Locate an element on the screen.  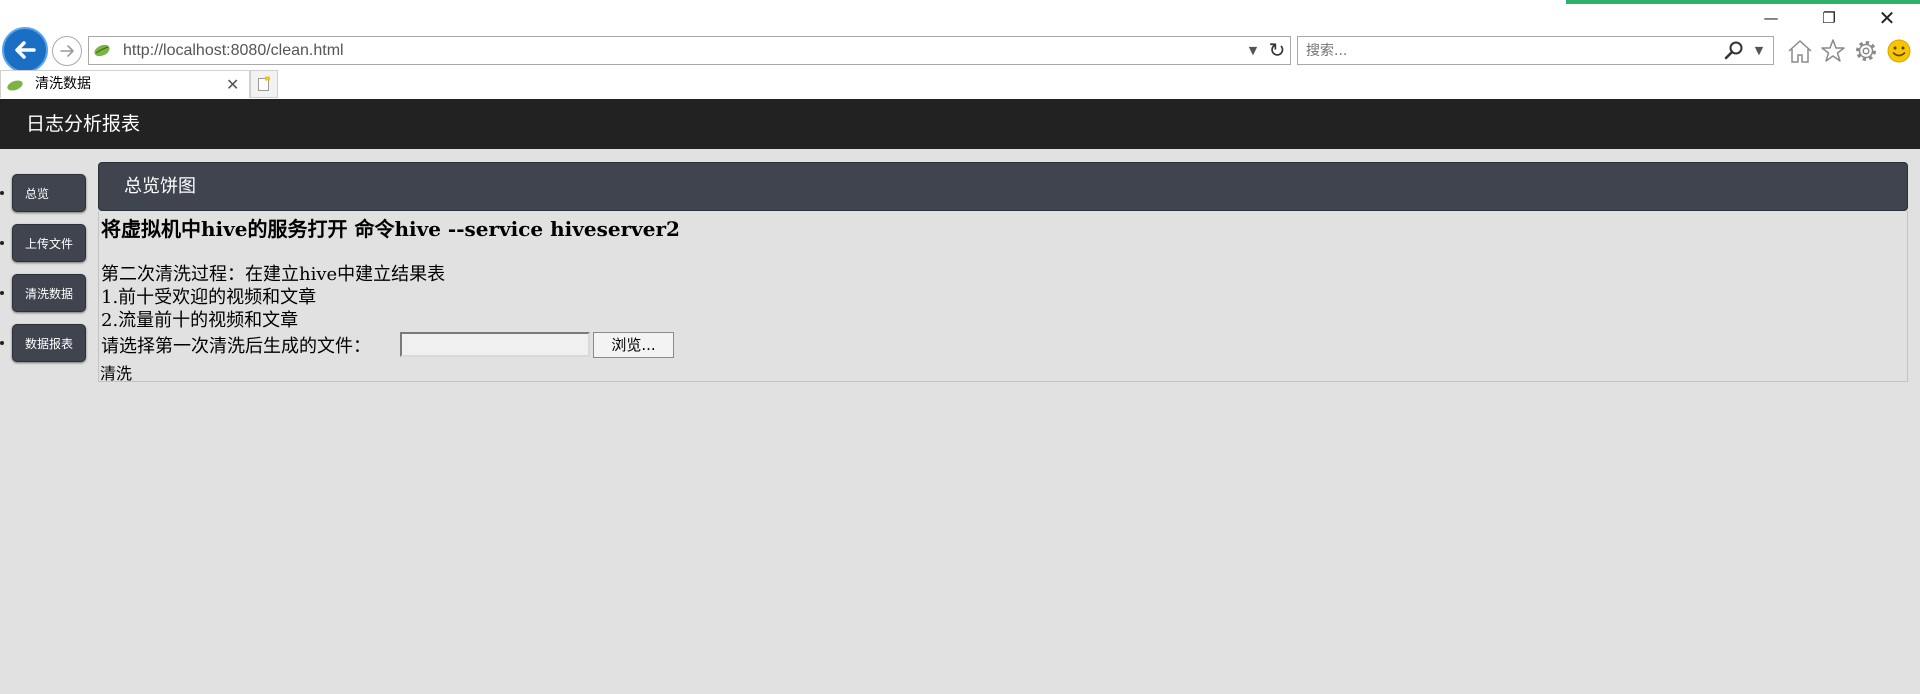
search-input is located at coordinates (1506, 50).